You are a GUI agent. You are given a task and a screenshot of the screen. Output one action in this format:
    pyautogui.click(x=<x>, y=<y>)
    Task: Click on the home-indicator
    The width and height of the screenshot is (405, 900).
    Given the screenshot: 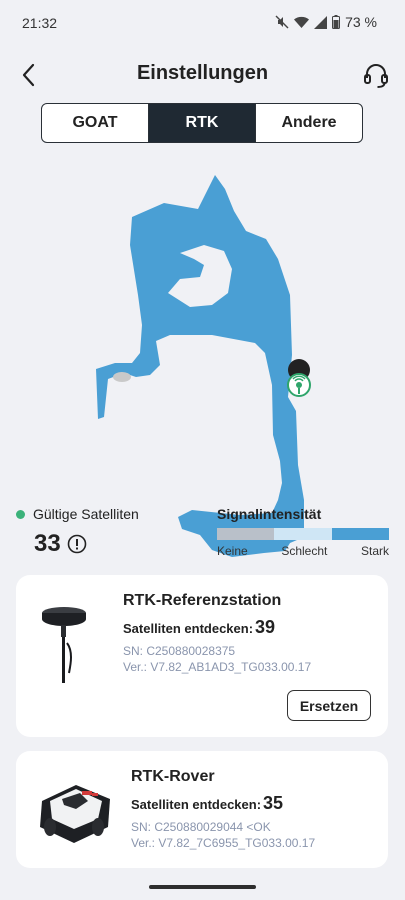 What is the action you would take?
    pyautogui.click(x=202, y=887)
    